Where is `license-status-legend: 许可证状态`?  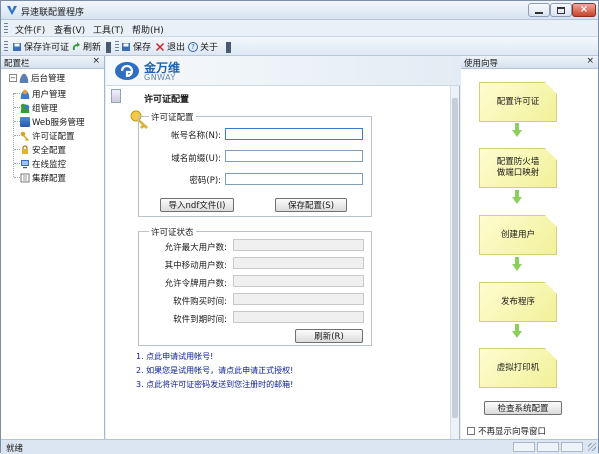 license-status-legend: 许可证状态 is located at coordinates (172, 232).